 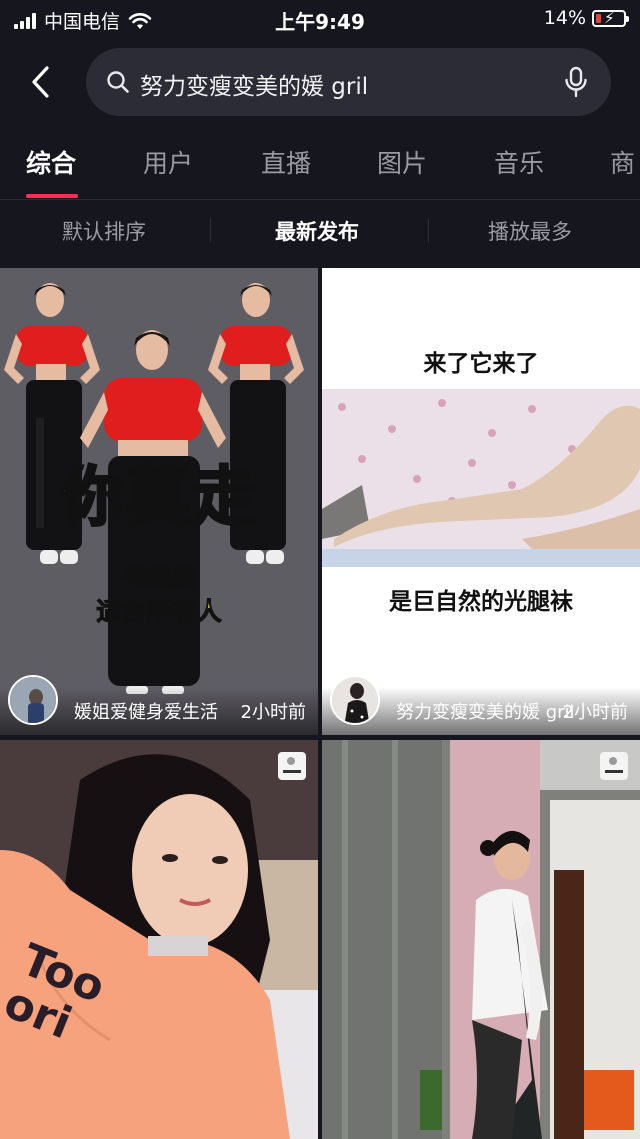 I want to click on charging-bolt-icon: ⚡, so click(x=609, y=17).